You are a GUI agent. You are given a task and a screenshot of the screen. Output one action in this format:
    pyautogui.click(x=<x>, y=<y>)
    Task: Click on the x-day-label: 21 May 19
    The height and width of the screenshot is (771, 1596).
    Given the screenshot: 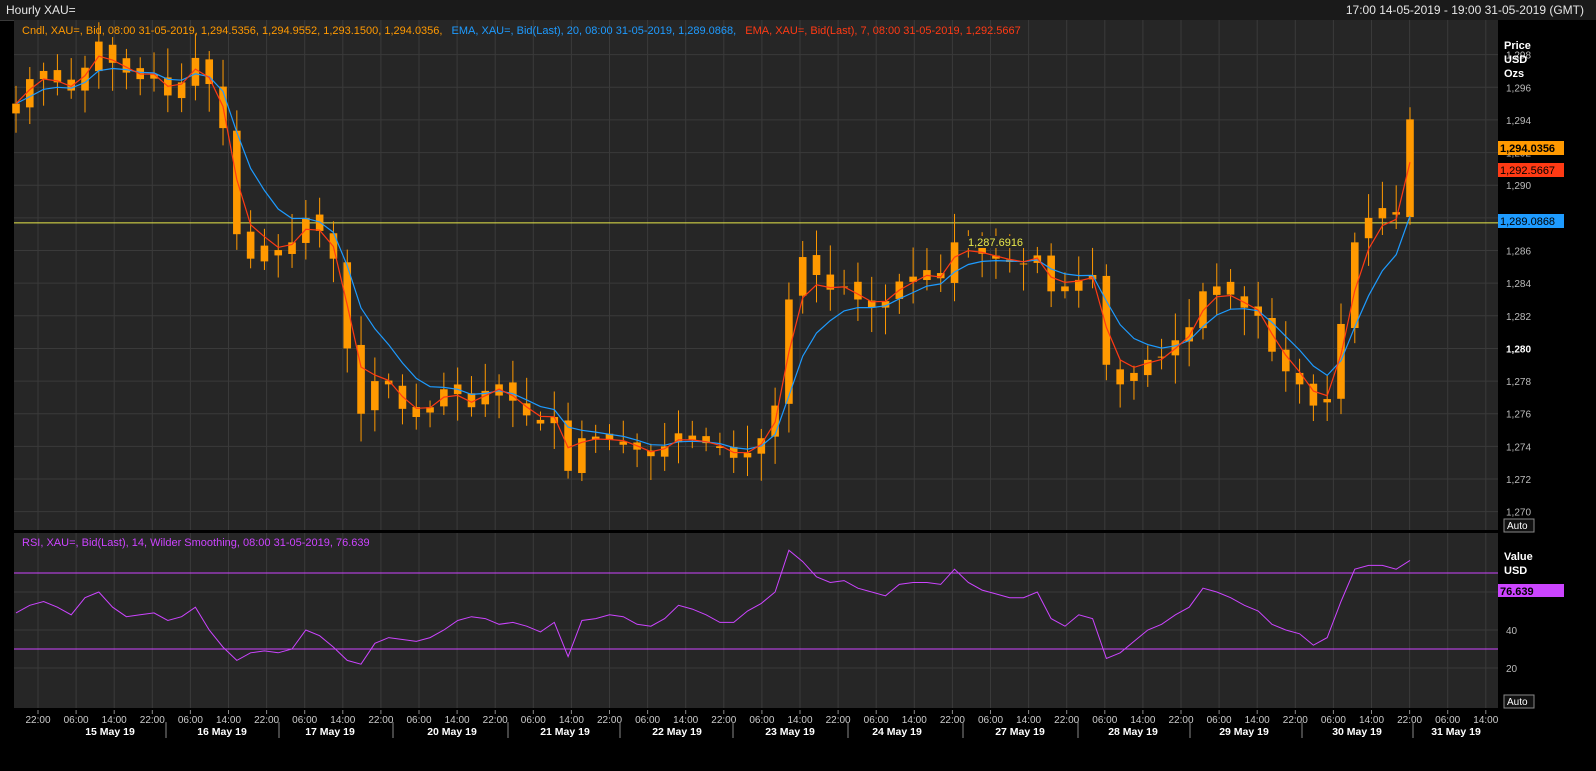 What is the action you would take?
    pyautogui.click(x=565, y=732)
    